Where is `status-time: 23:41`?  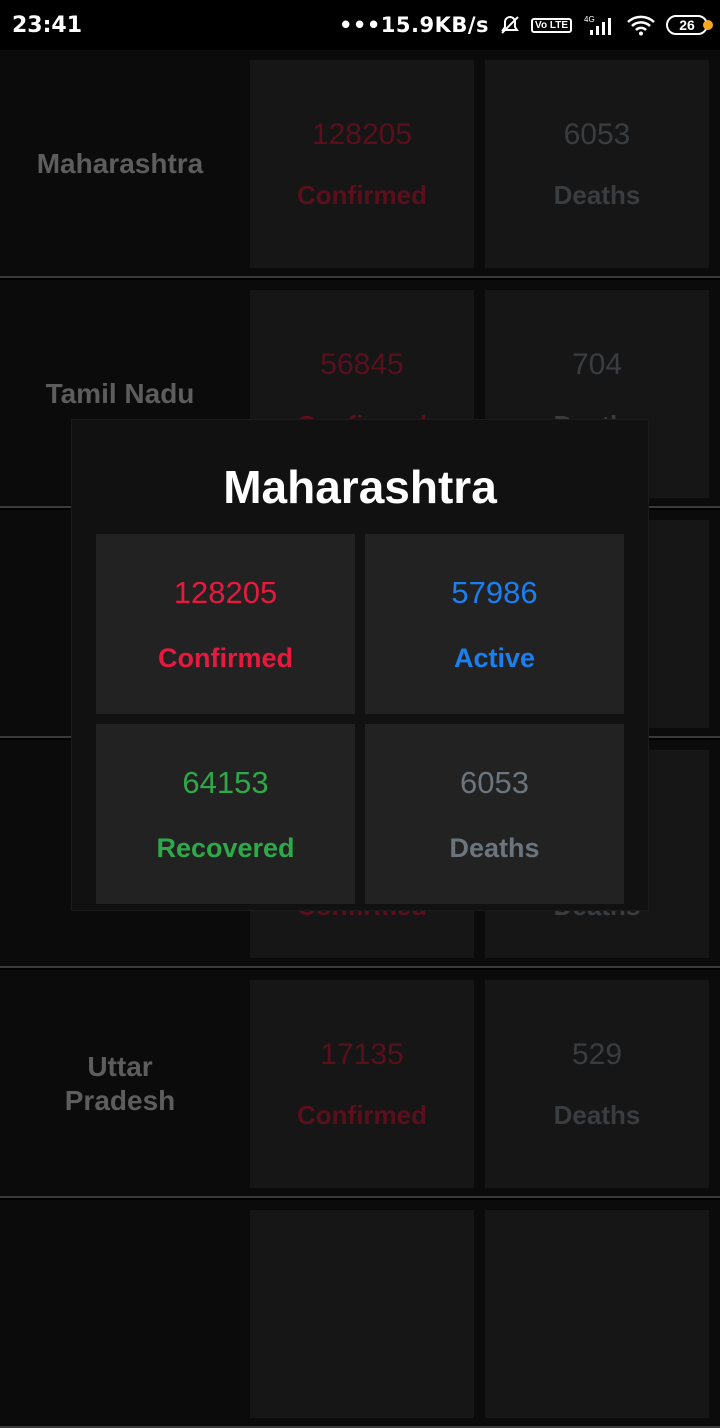 status-time: 23:41 is located at coordinates (47, 25).